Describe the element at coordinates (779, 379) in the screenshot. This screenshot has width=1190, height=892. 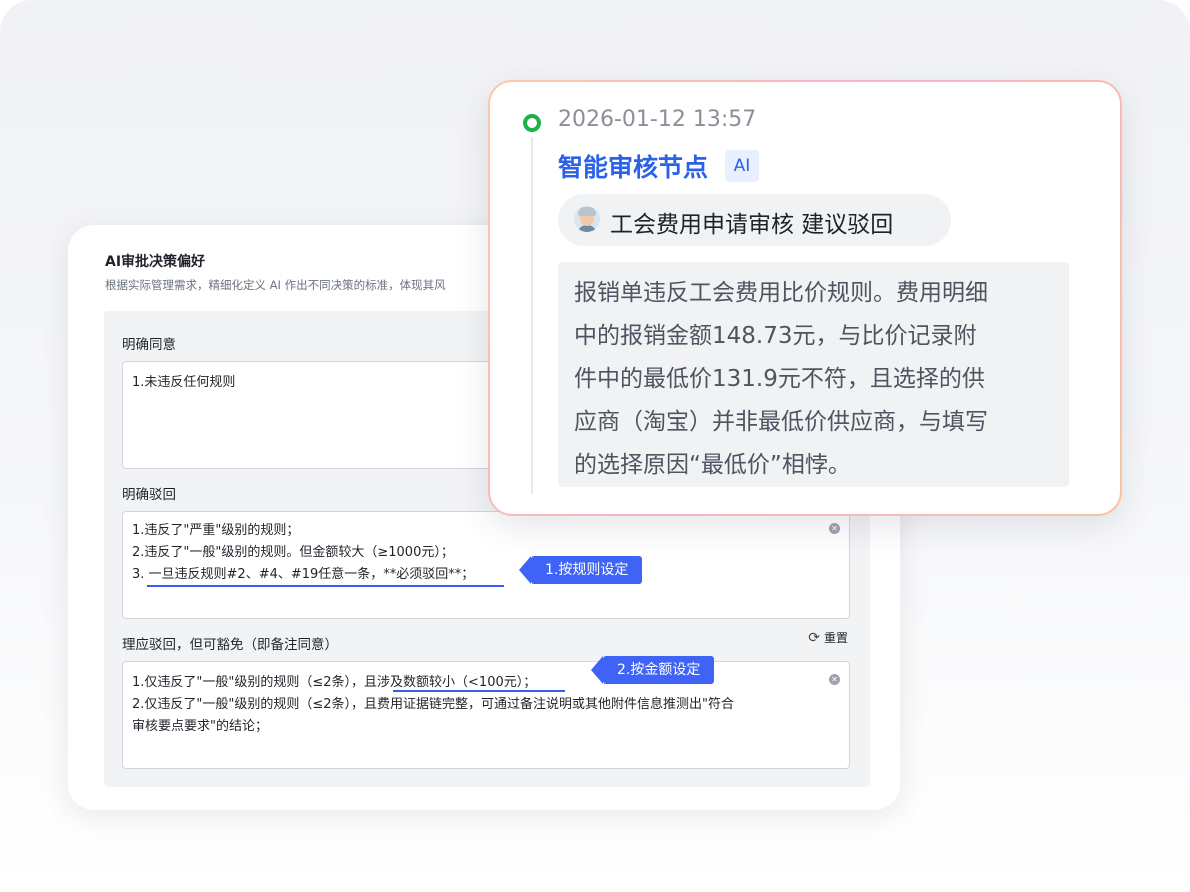
I see `reason-line: 件中的最低价131.9元不符，且选择的供` at that location.